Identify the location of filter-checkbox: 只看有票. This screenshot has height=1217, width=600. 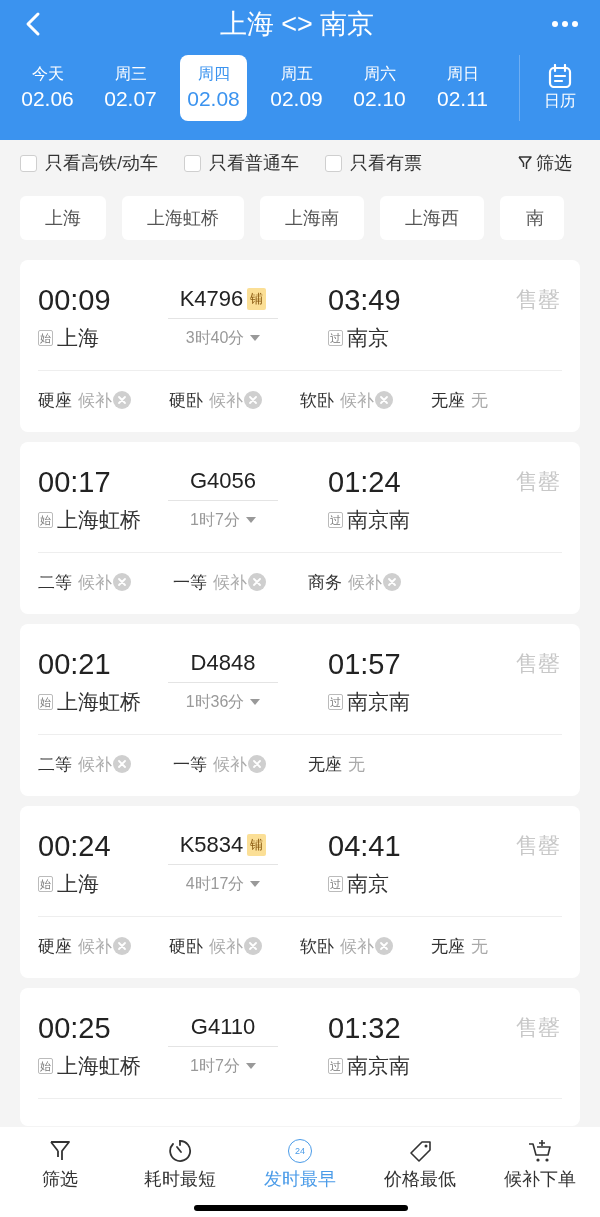
(373, 163).